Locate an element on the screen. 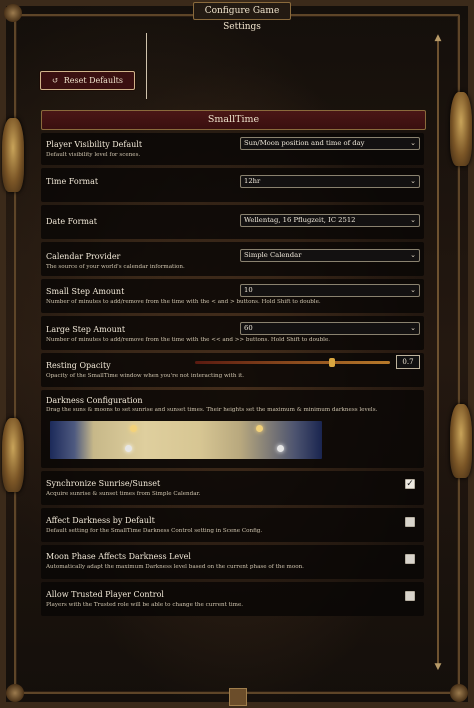 Image resolution: width=474 pixels, height=708 pixels. opacity-value: 0.7 is located at coordinates (408, 362).